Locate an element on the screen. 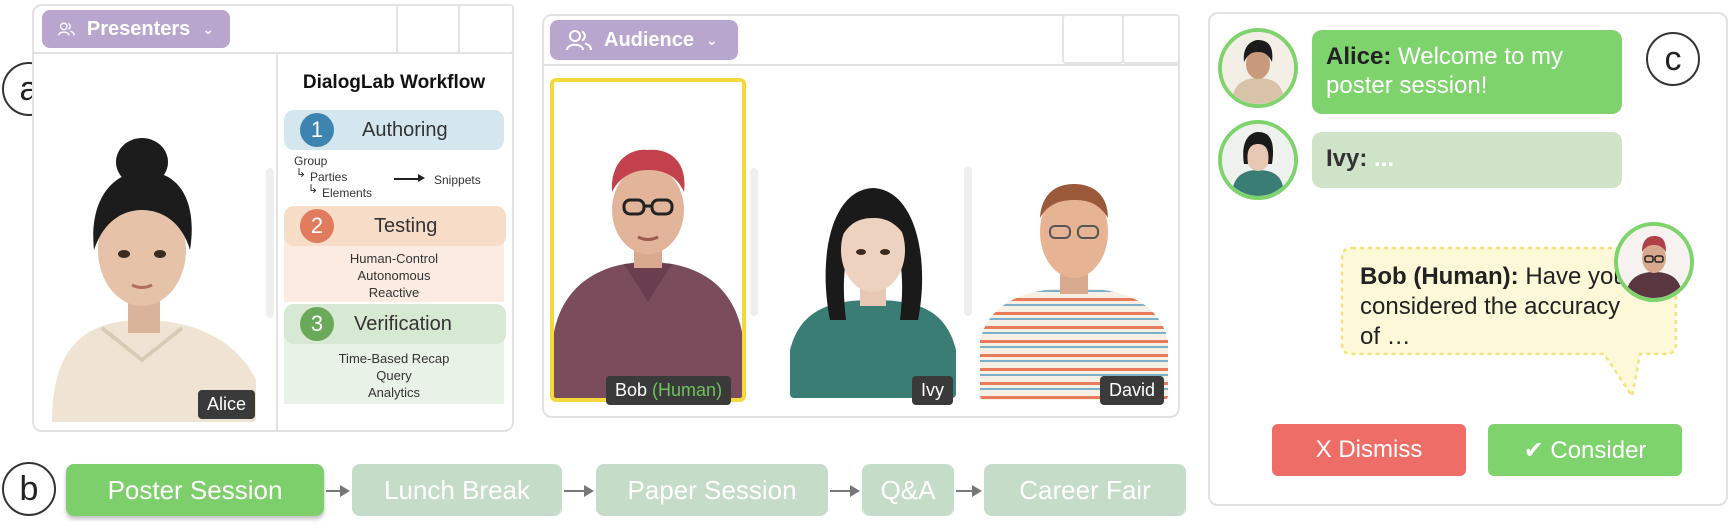 This screenshot has width=1730, height=528. audience-avatar-bob is located at coordinates (648, 240).